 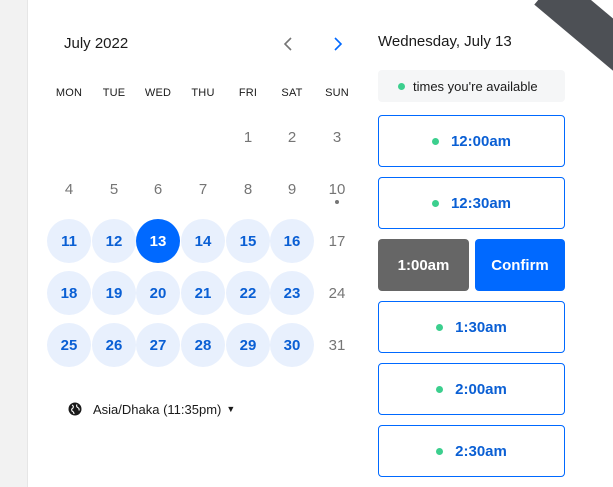 What do you see at coordinates (292, 241) in the screenshot?
I see `calendar-day-available: 16` at bounding box center [292, 241].